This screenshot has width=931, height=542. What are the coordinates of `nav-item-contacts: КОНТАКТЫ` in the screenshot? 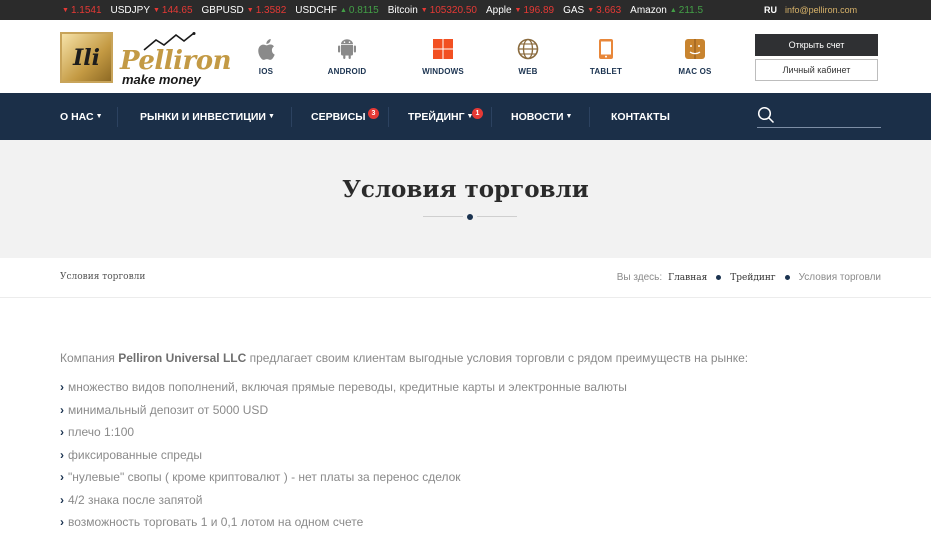 It's located at (640, 116).